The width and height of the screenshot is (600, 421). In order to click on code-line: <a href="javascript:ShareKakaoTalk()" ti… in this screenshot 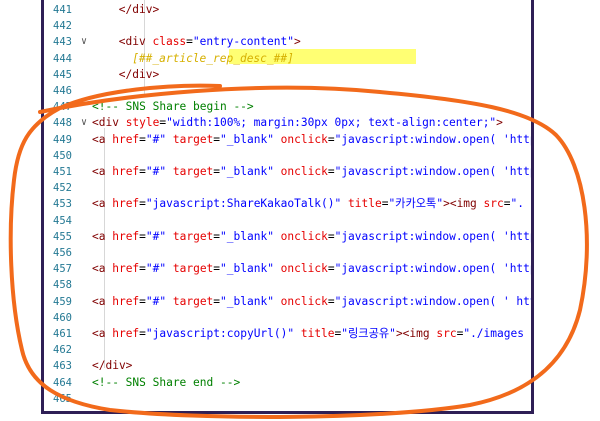, I will do `click(308, 204)`.